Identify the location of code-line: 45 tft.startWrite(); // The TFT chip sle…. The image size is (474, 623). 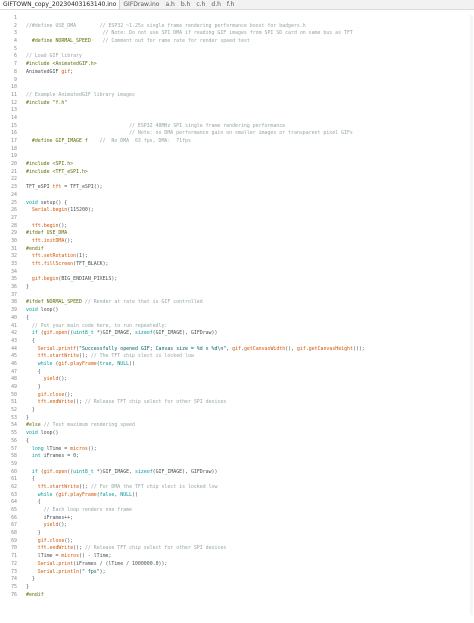
(237, 357).